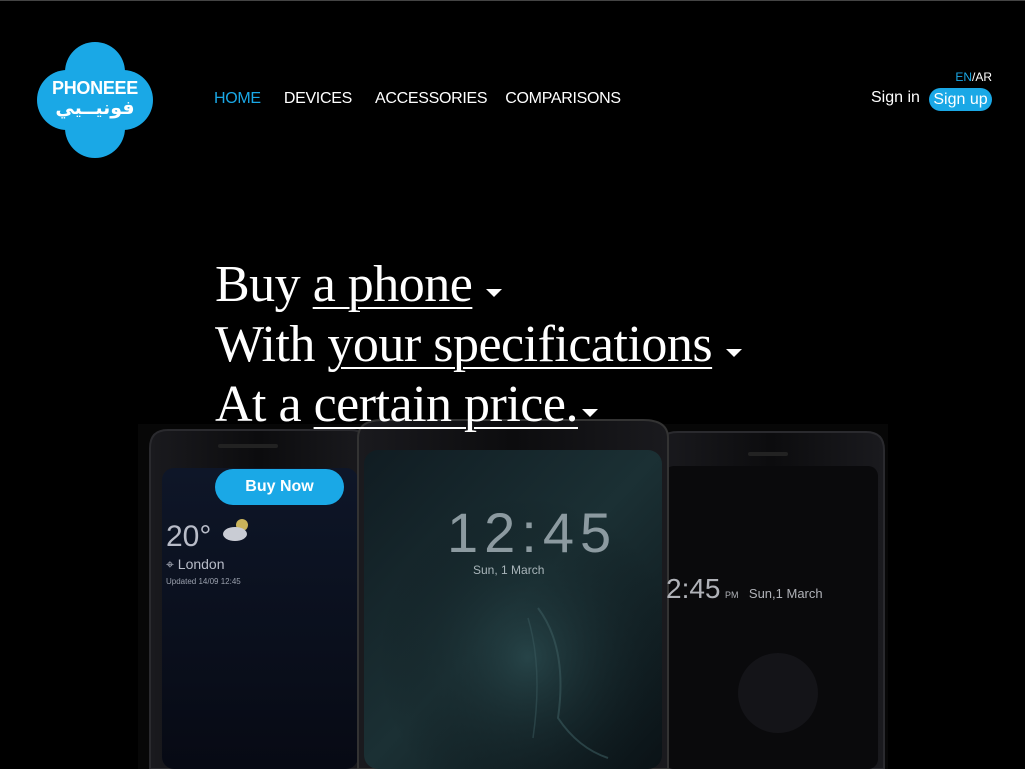  What do you see at coordinates (446, 404) in the screenshot?
I see `price-selector: certain price.` at bounding box center [446, 404].